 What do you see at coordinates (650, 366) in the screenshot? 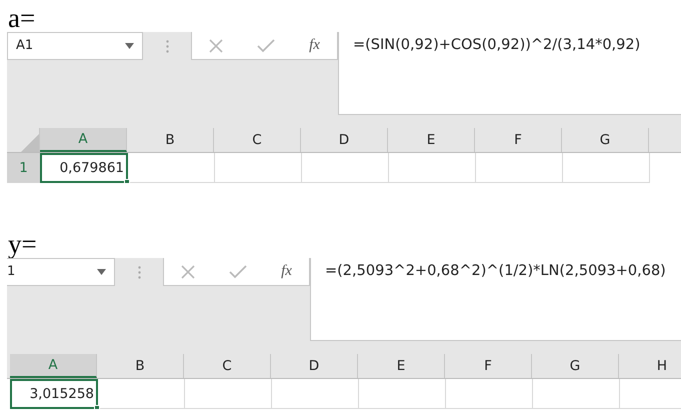
I see `column-header: H` at bounding box center [650, 366].